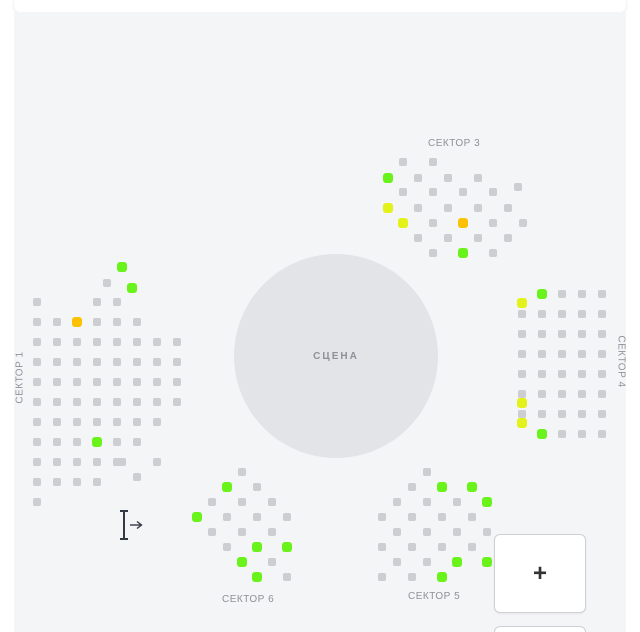  What do you see at coordinates (540, 573) in the screenshot?
I see `zoom-in-button: +` at bounding box center [540, 573].